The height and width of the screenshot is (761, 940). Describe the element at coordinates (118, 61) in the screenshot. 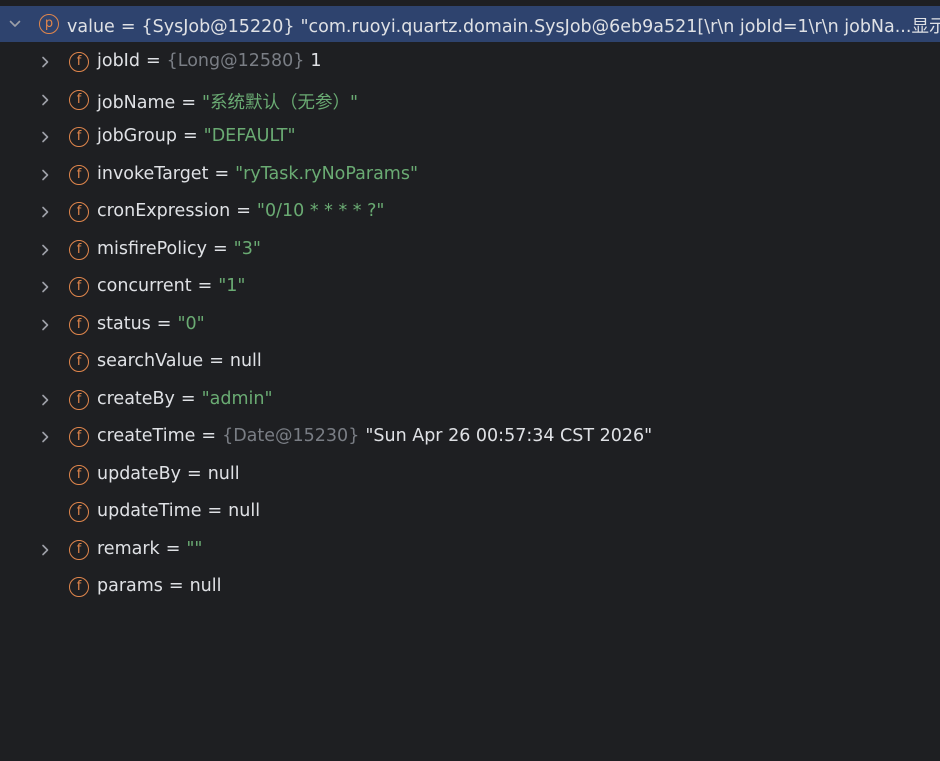

I see `variable-name: jobId` at that location.